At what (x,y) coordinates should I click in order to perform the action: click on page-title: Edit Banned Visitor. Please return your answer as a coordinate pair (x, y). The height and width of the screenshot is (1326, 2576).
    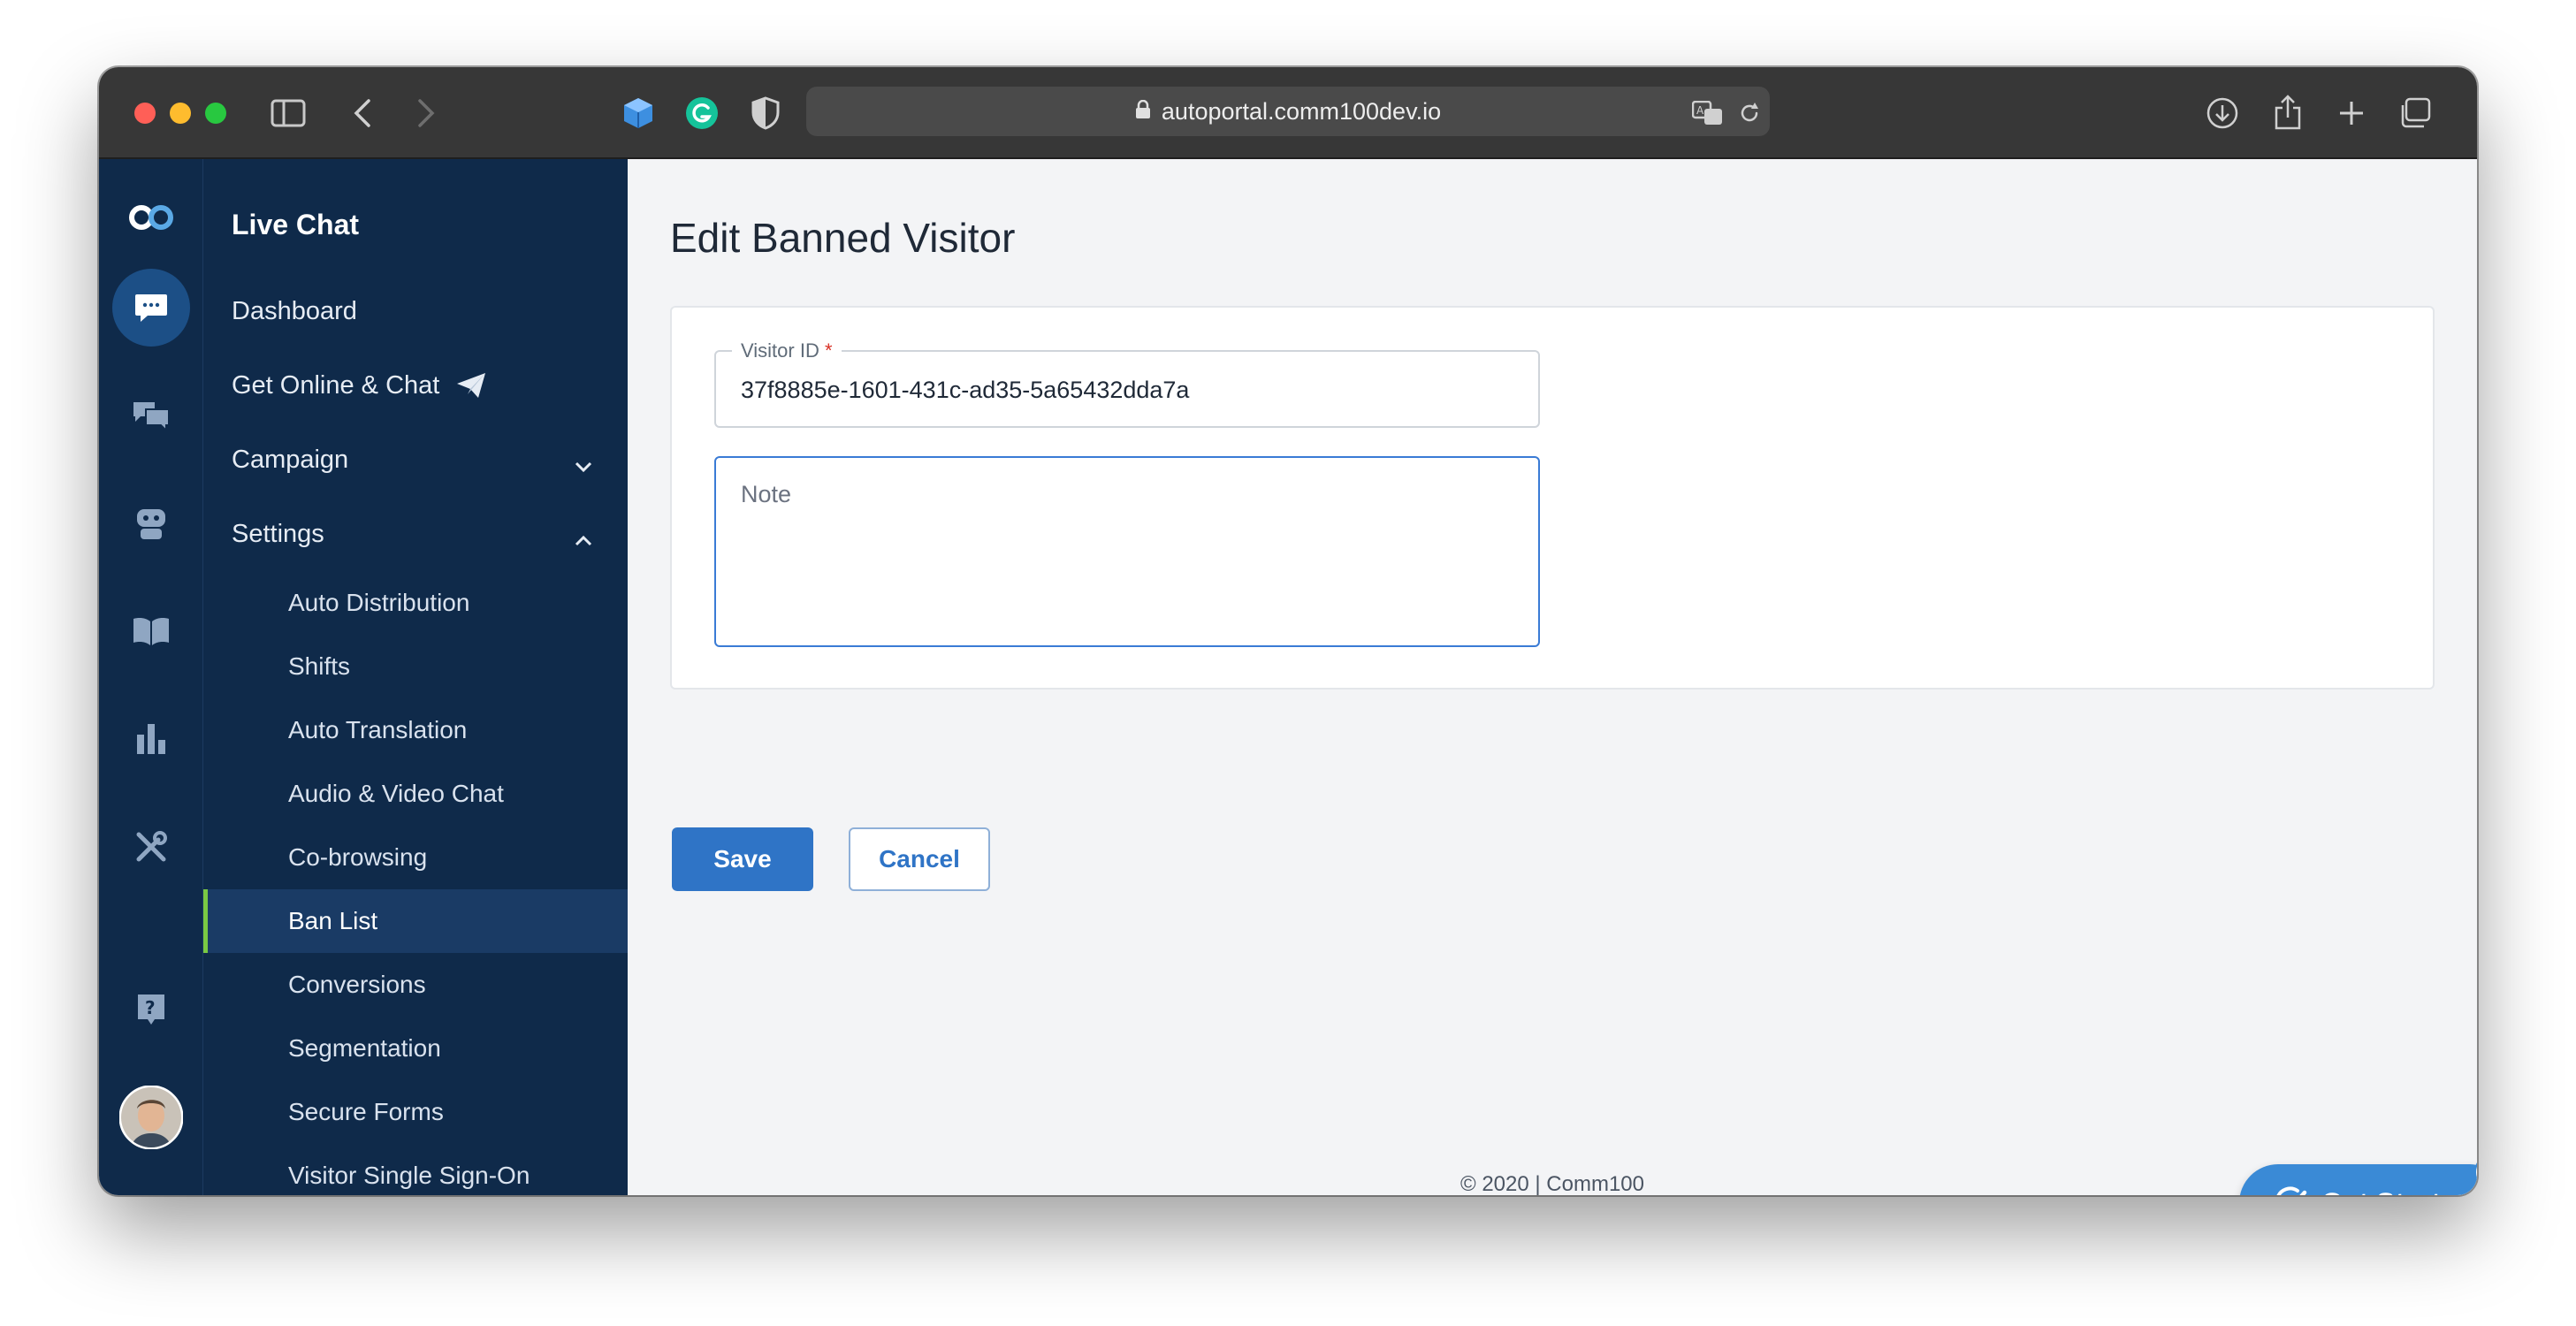
    Looking at the image, I should click on (843, 238).